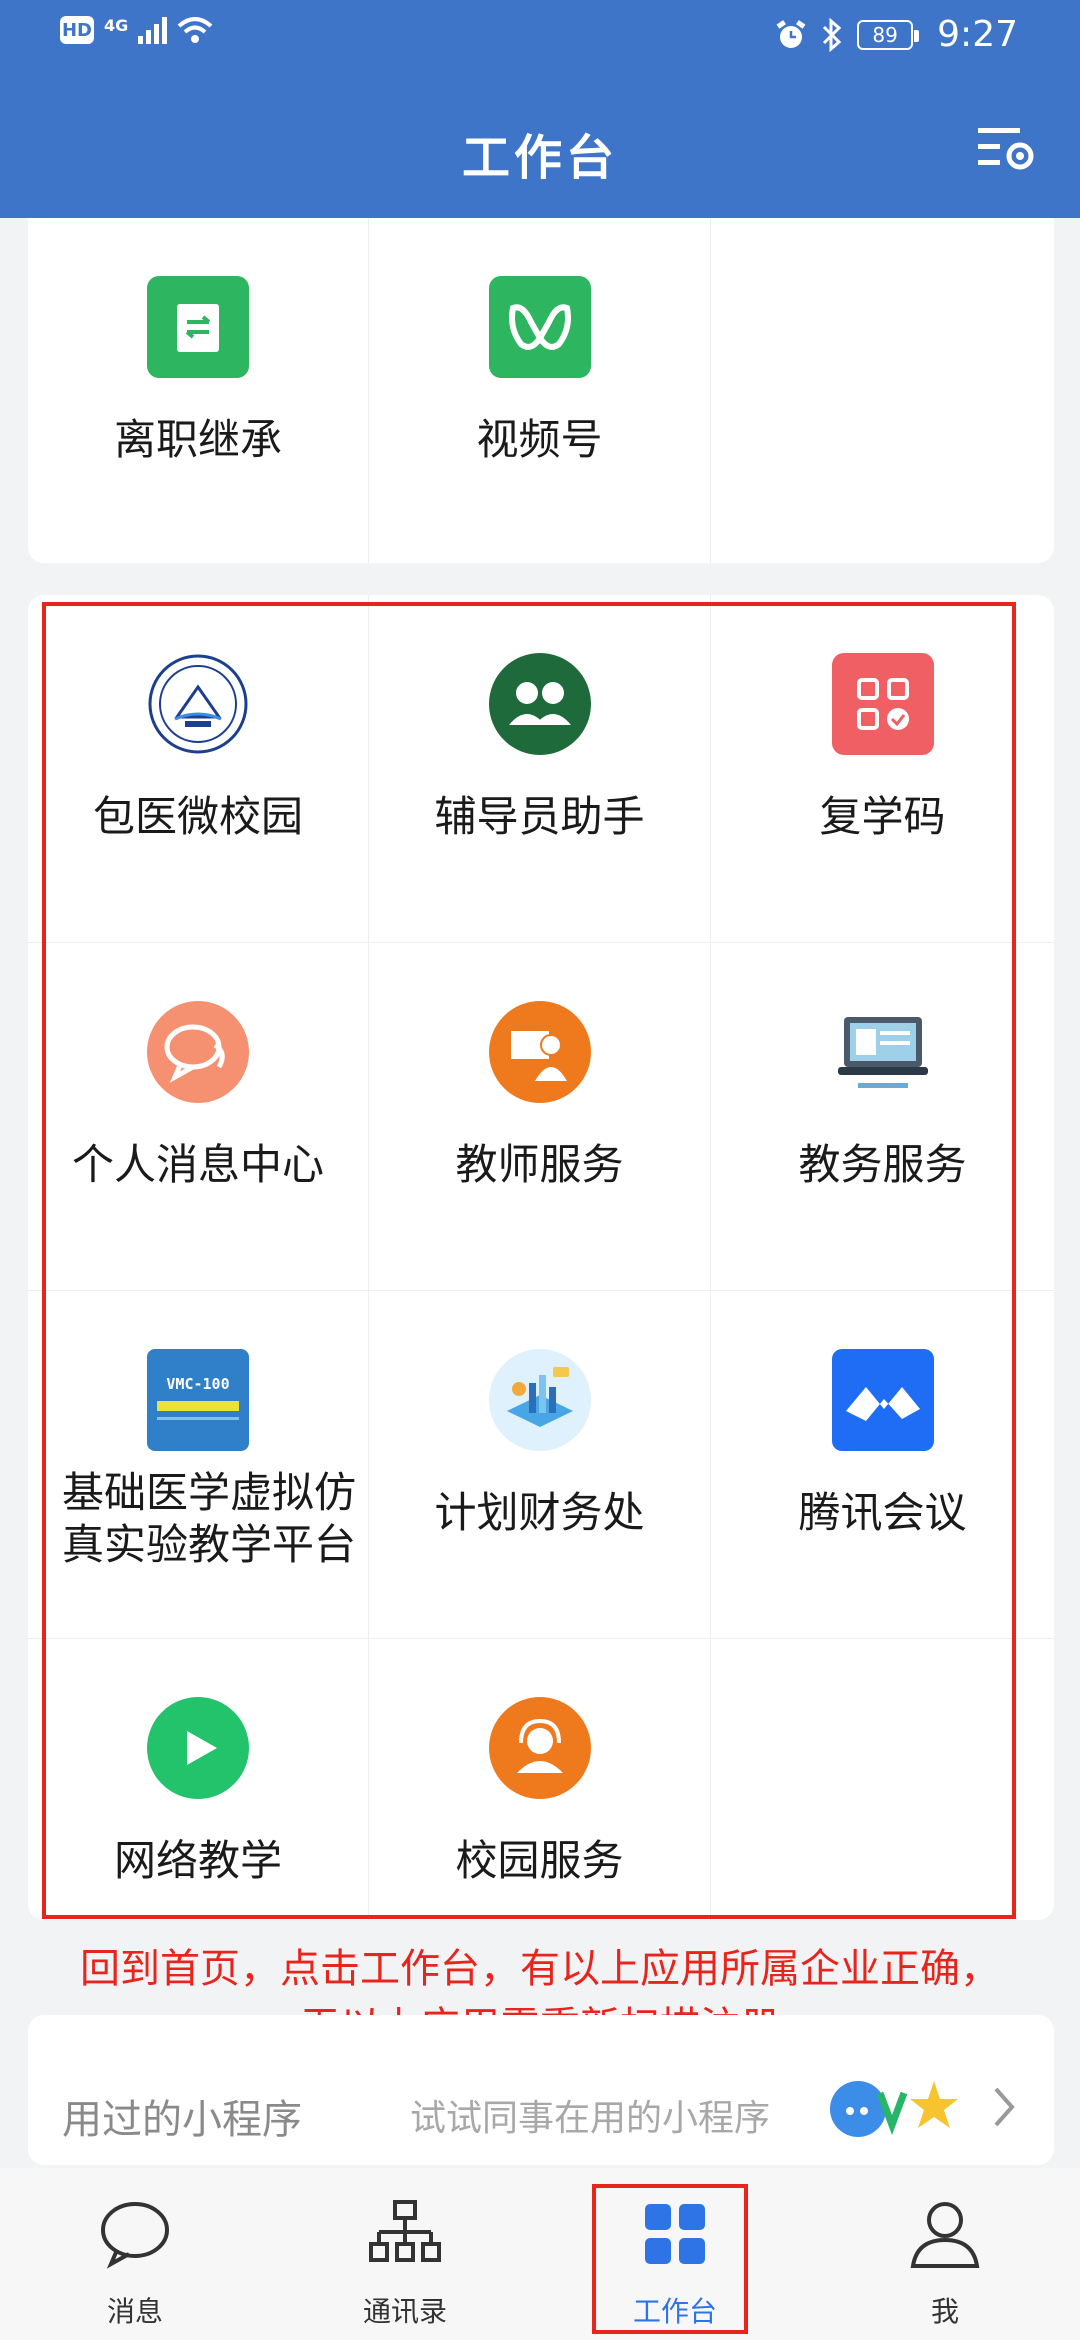  I want to click on signal-icon, so click(153, 30).